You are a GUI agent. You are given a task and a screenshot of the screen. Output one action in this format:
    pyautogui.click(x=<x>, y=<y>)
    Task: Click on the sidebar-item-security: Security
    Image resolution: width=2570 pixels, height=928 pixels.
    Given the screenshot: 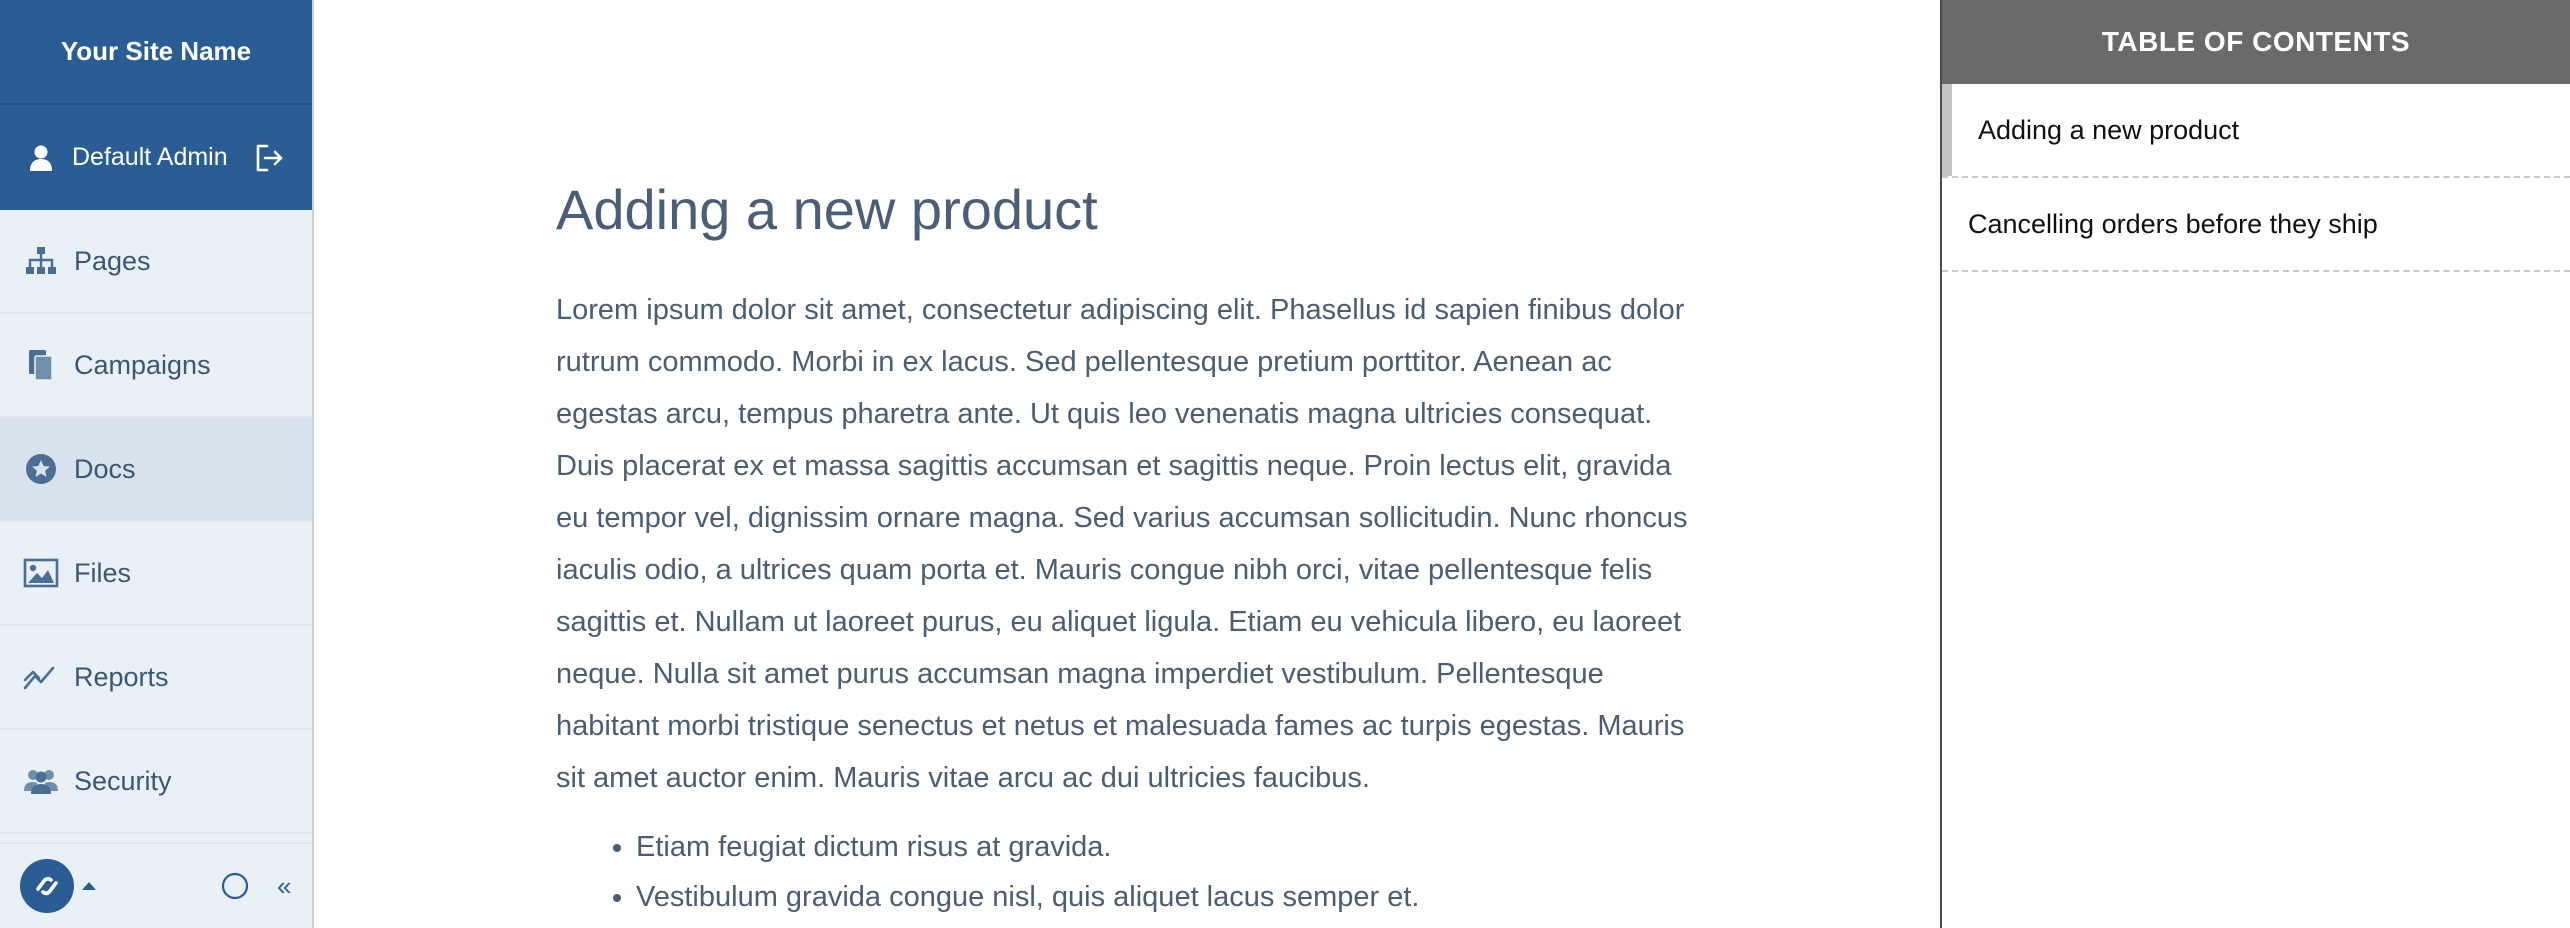 What is the action you would take?
    pyautogui.click(x=156, y=782)
    